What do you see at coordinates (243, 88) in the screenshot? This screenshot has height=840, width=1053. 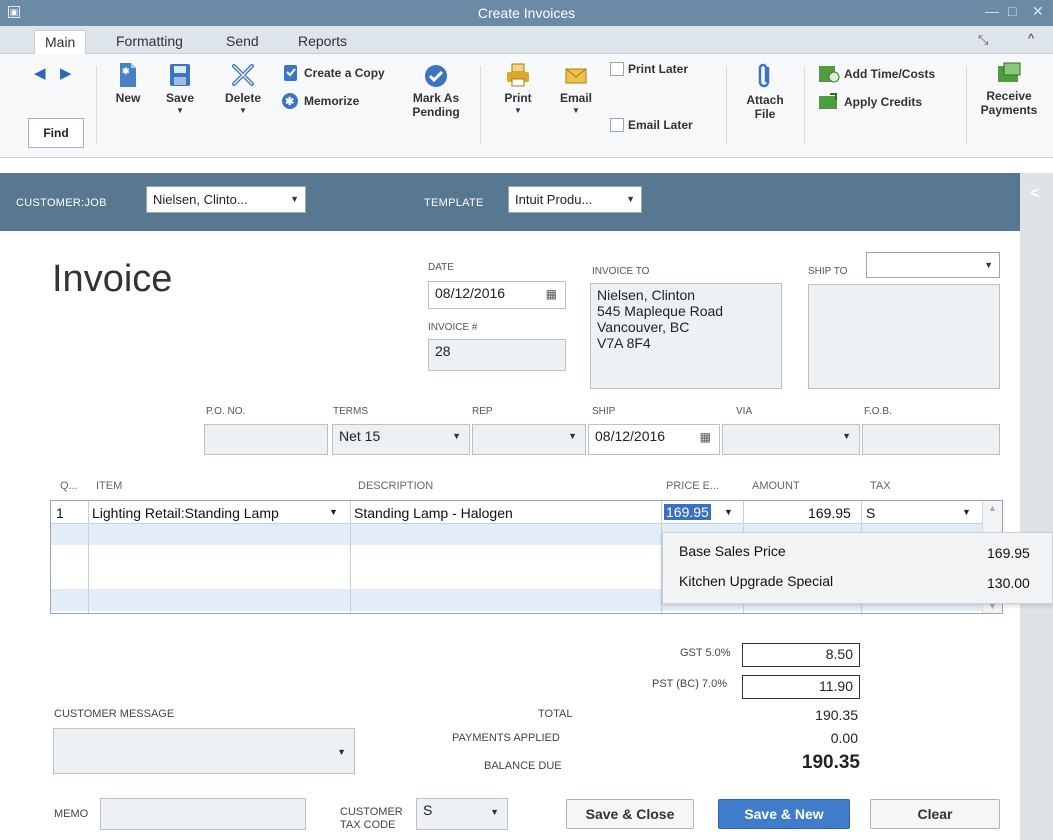 I see `delete-button: Delete ▼` at bounding box center [243, 88].